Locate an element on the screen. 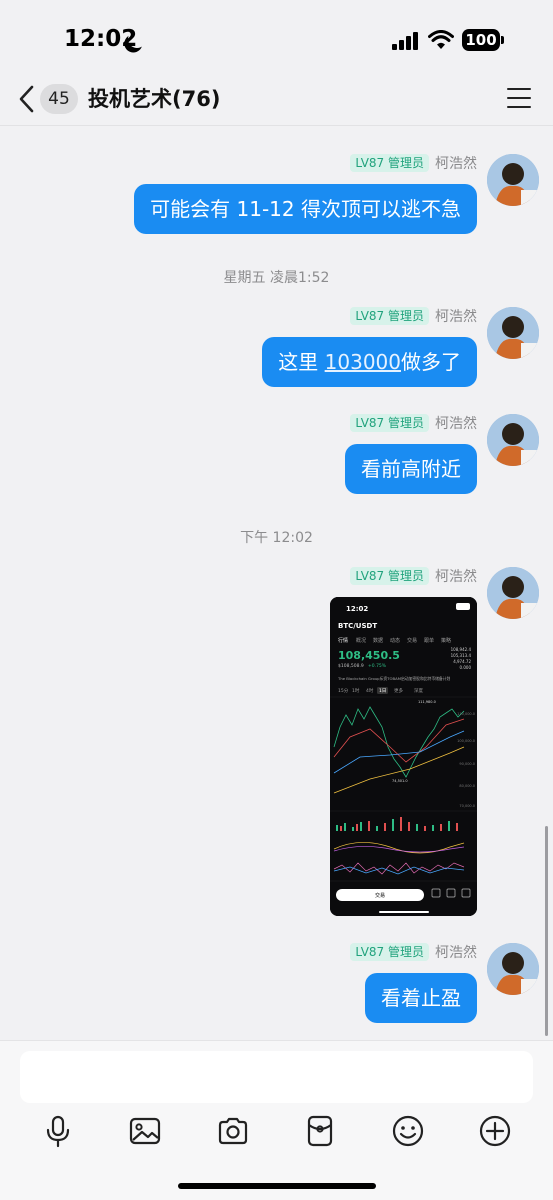 The width and height of the screenshot is (553, 1200). svg-text: 4,974.72 is located at coordinates (462, 661).